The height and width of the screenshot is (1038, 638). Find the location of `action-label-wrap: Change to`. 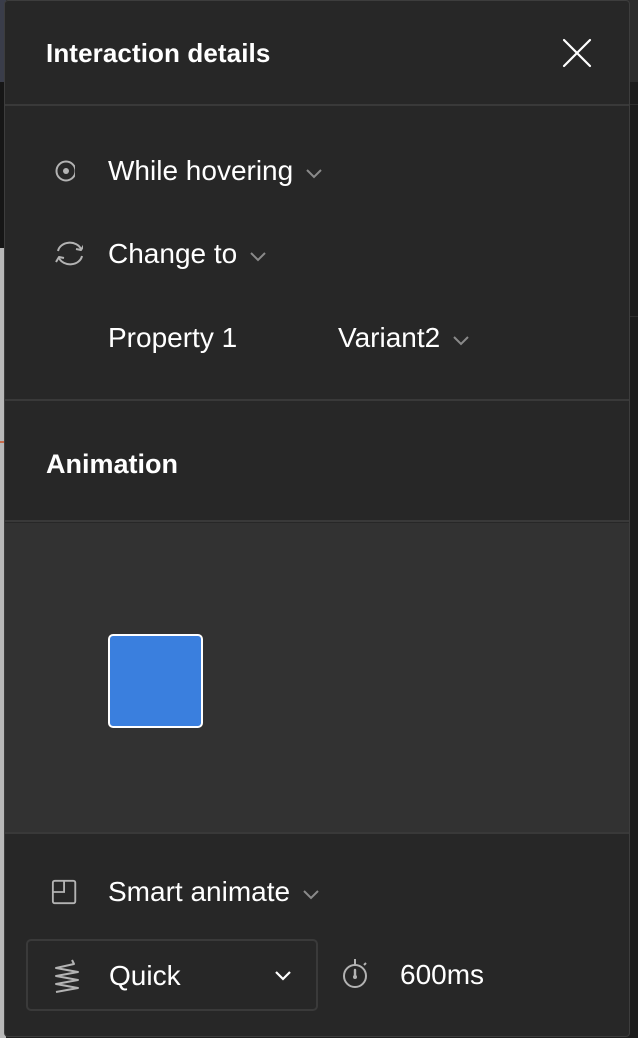

action-label-wrap: Change to is located at coordinates (187, 254).